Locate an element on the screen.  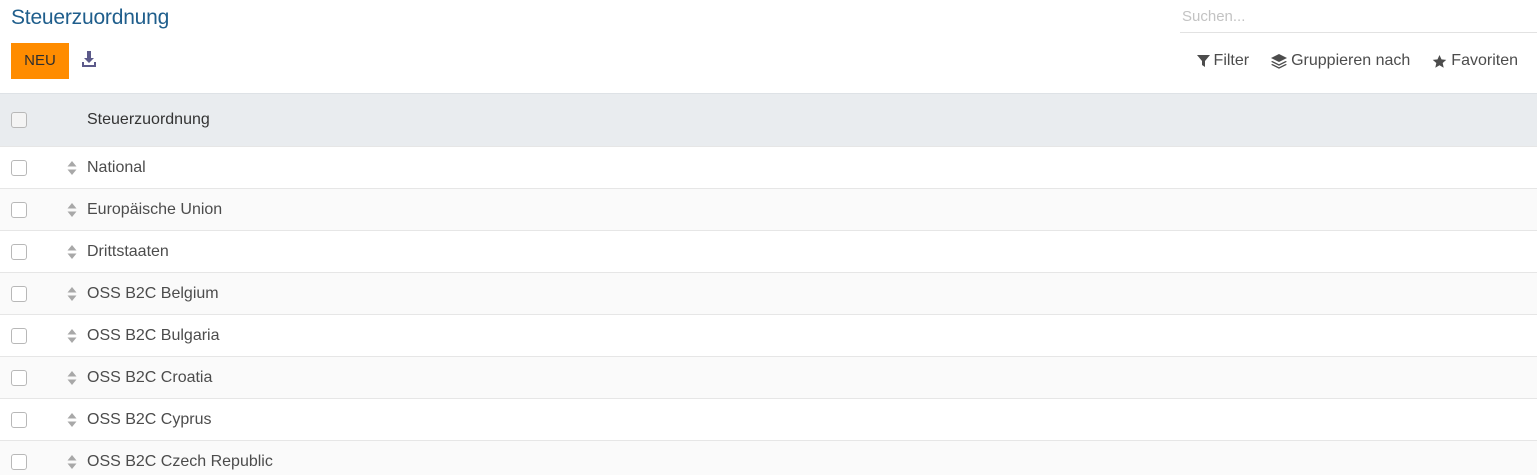
row-label: OSS B2C Croatia is located at coordinates (150, 377).